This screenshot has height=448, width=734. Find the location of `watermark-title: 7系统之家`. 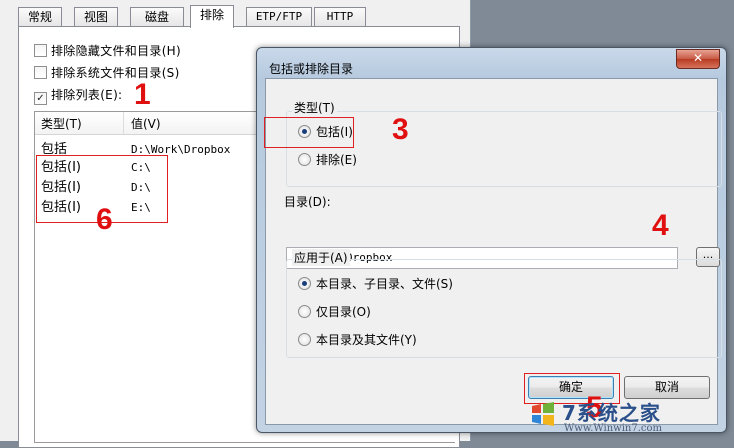

watermark-title: 7系统之家 is located at coordinates (611, 413).